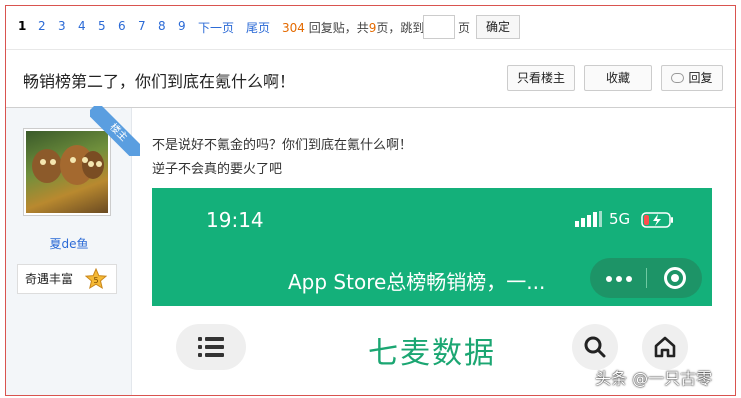 The image size is (741, 398). I want to click on comment-icon, so click(678, 78).